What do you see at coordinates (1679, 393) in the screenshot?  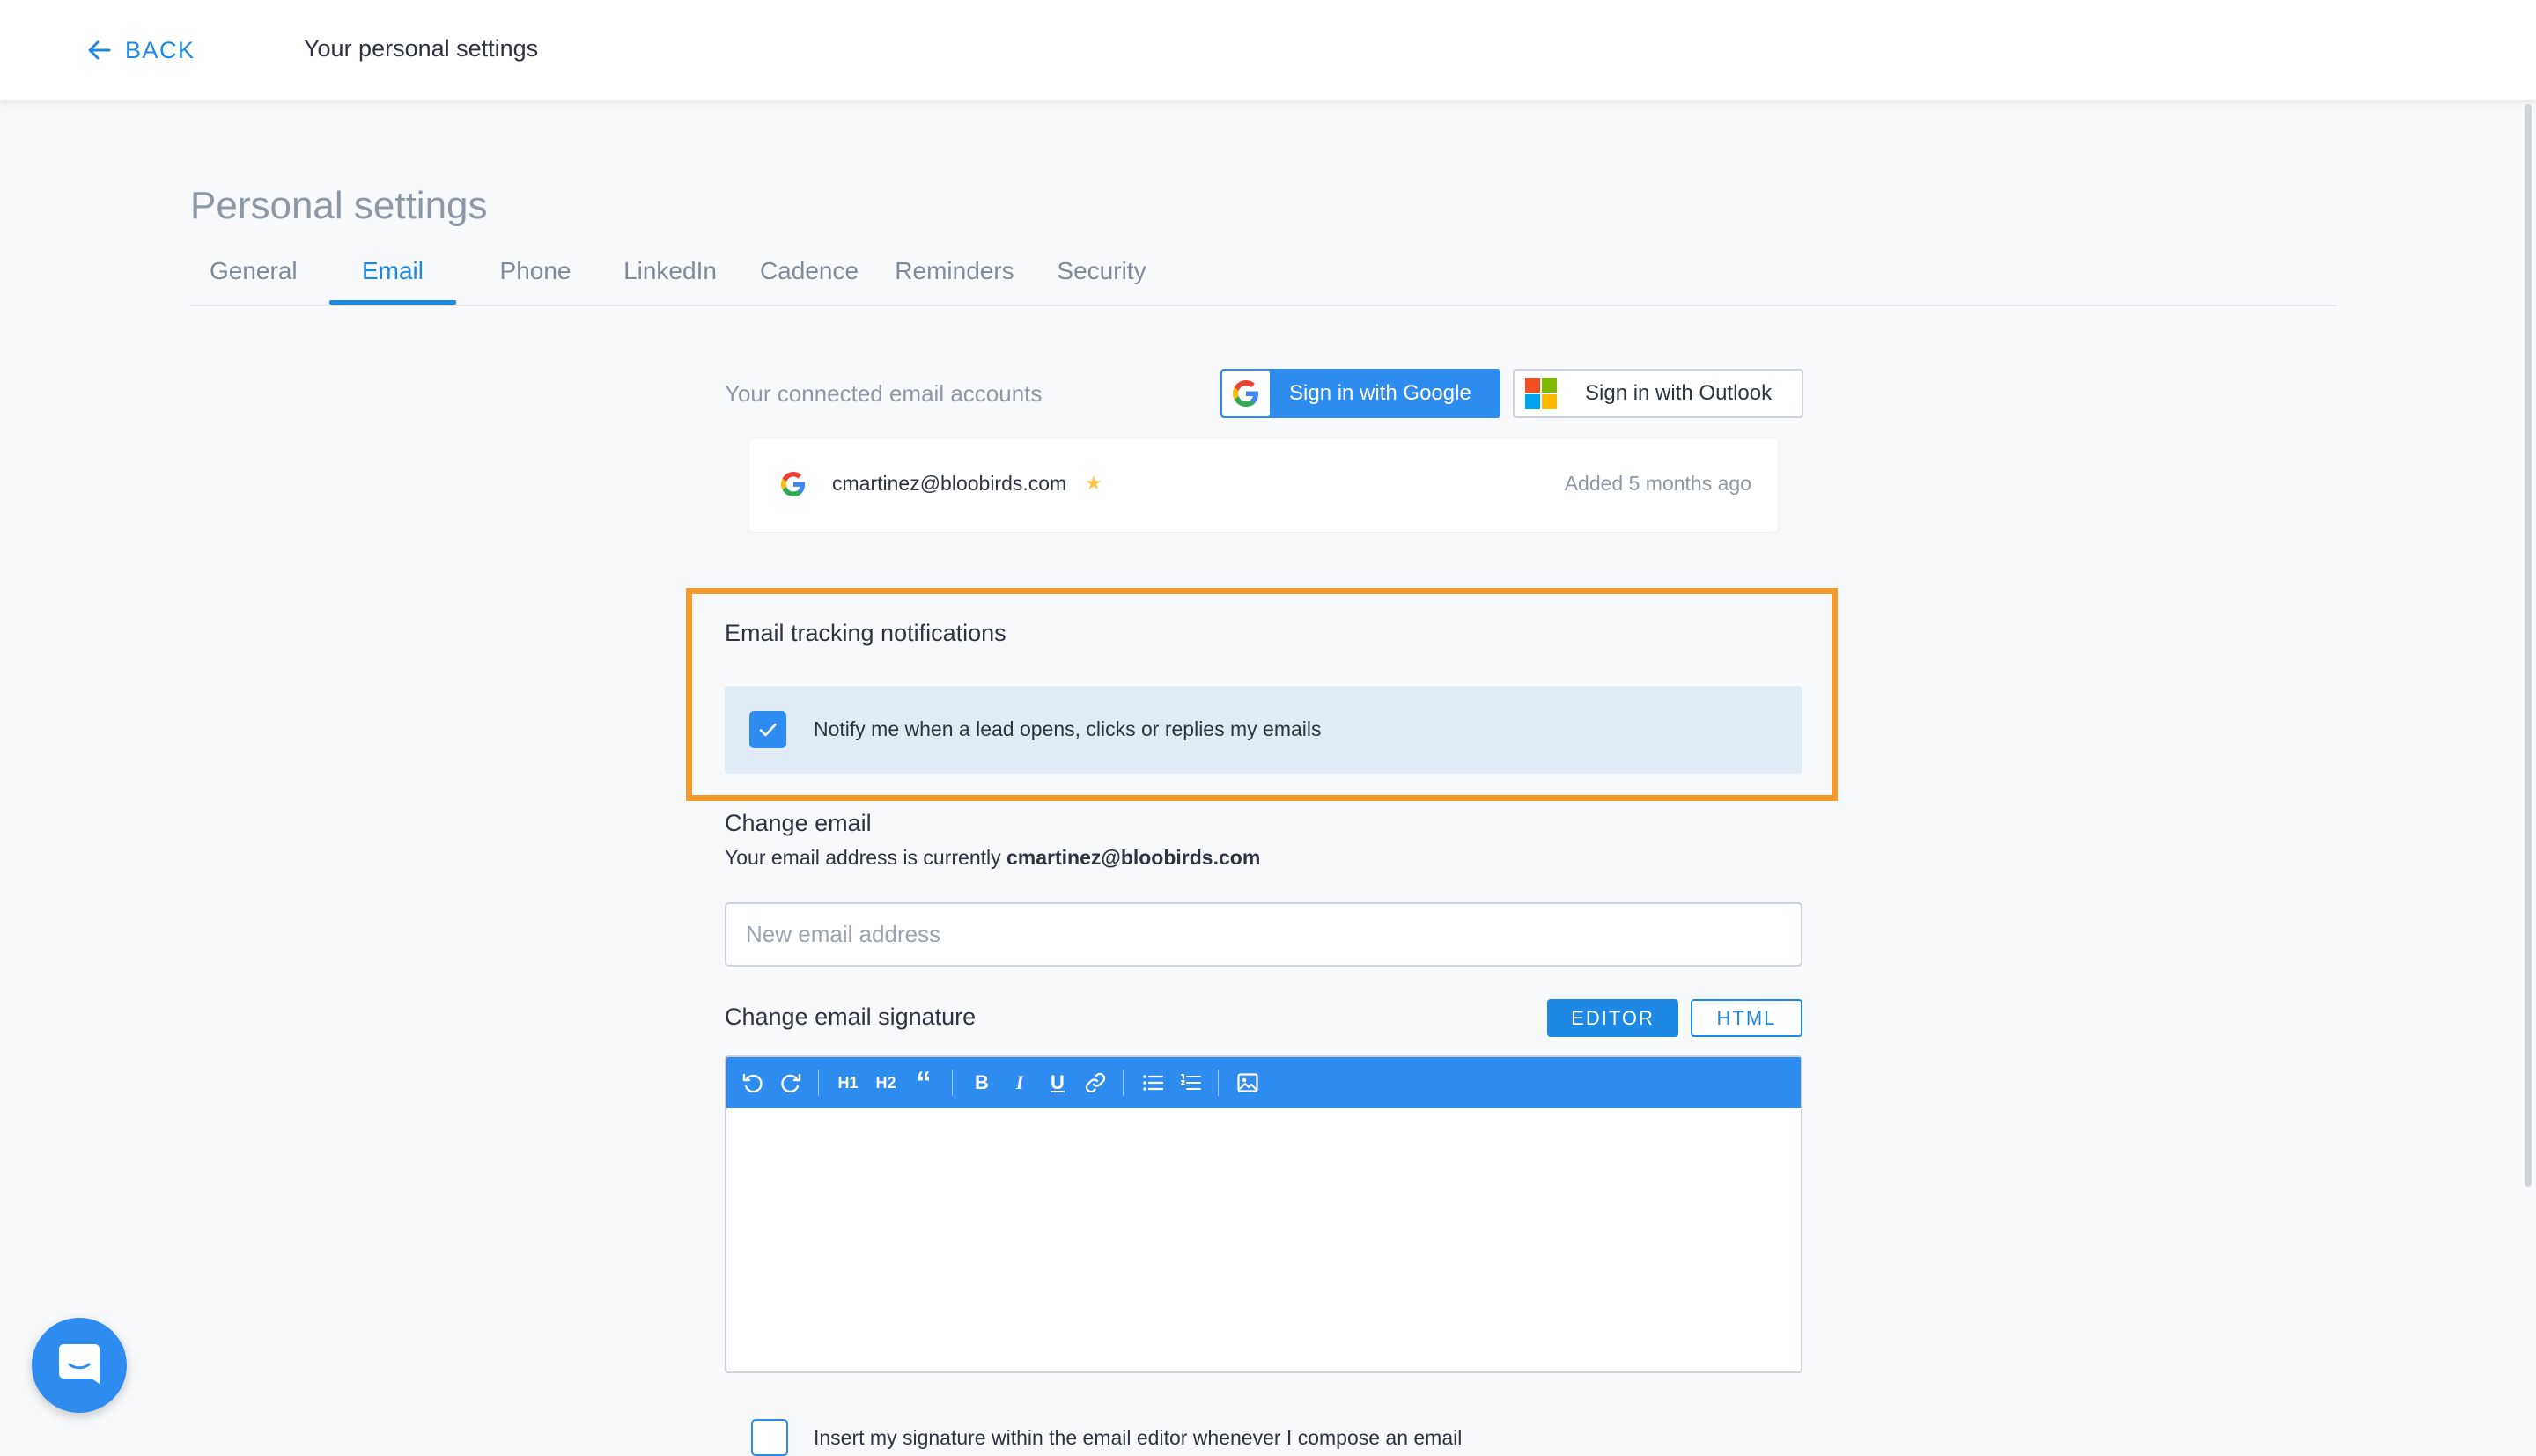 I see `sign-in-outlook-label: Sign in with Outlook` at bounding box center [1679, 393].